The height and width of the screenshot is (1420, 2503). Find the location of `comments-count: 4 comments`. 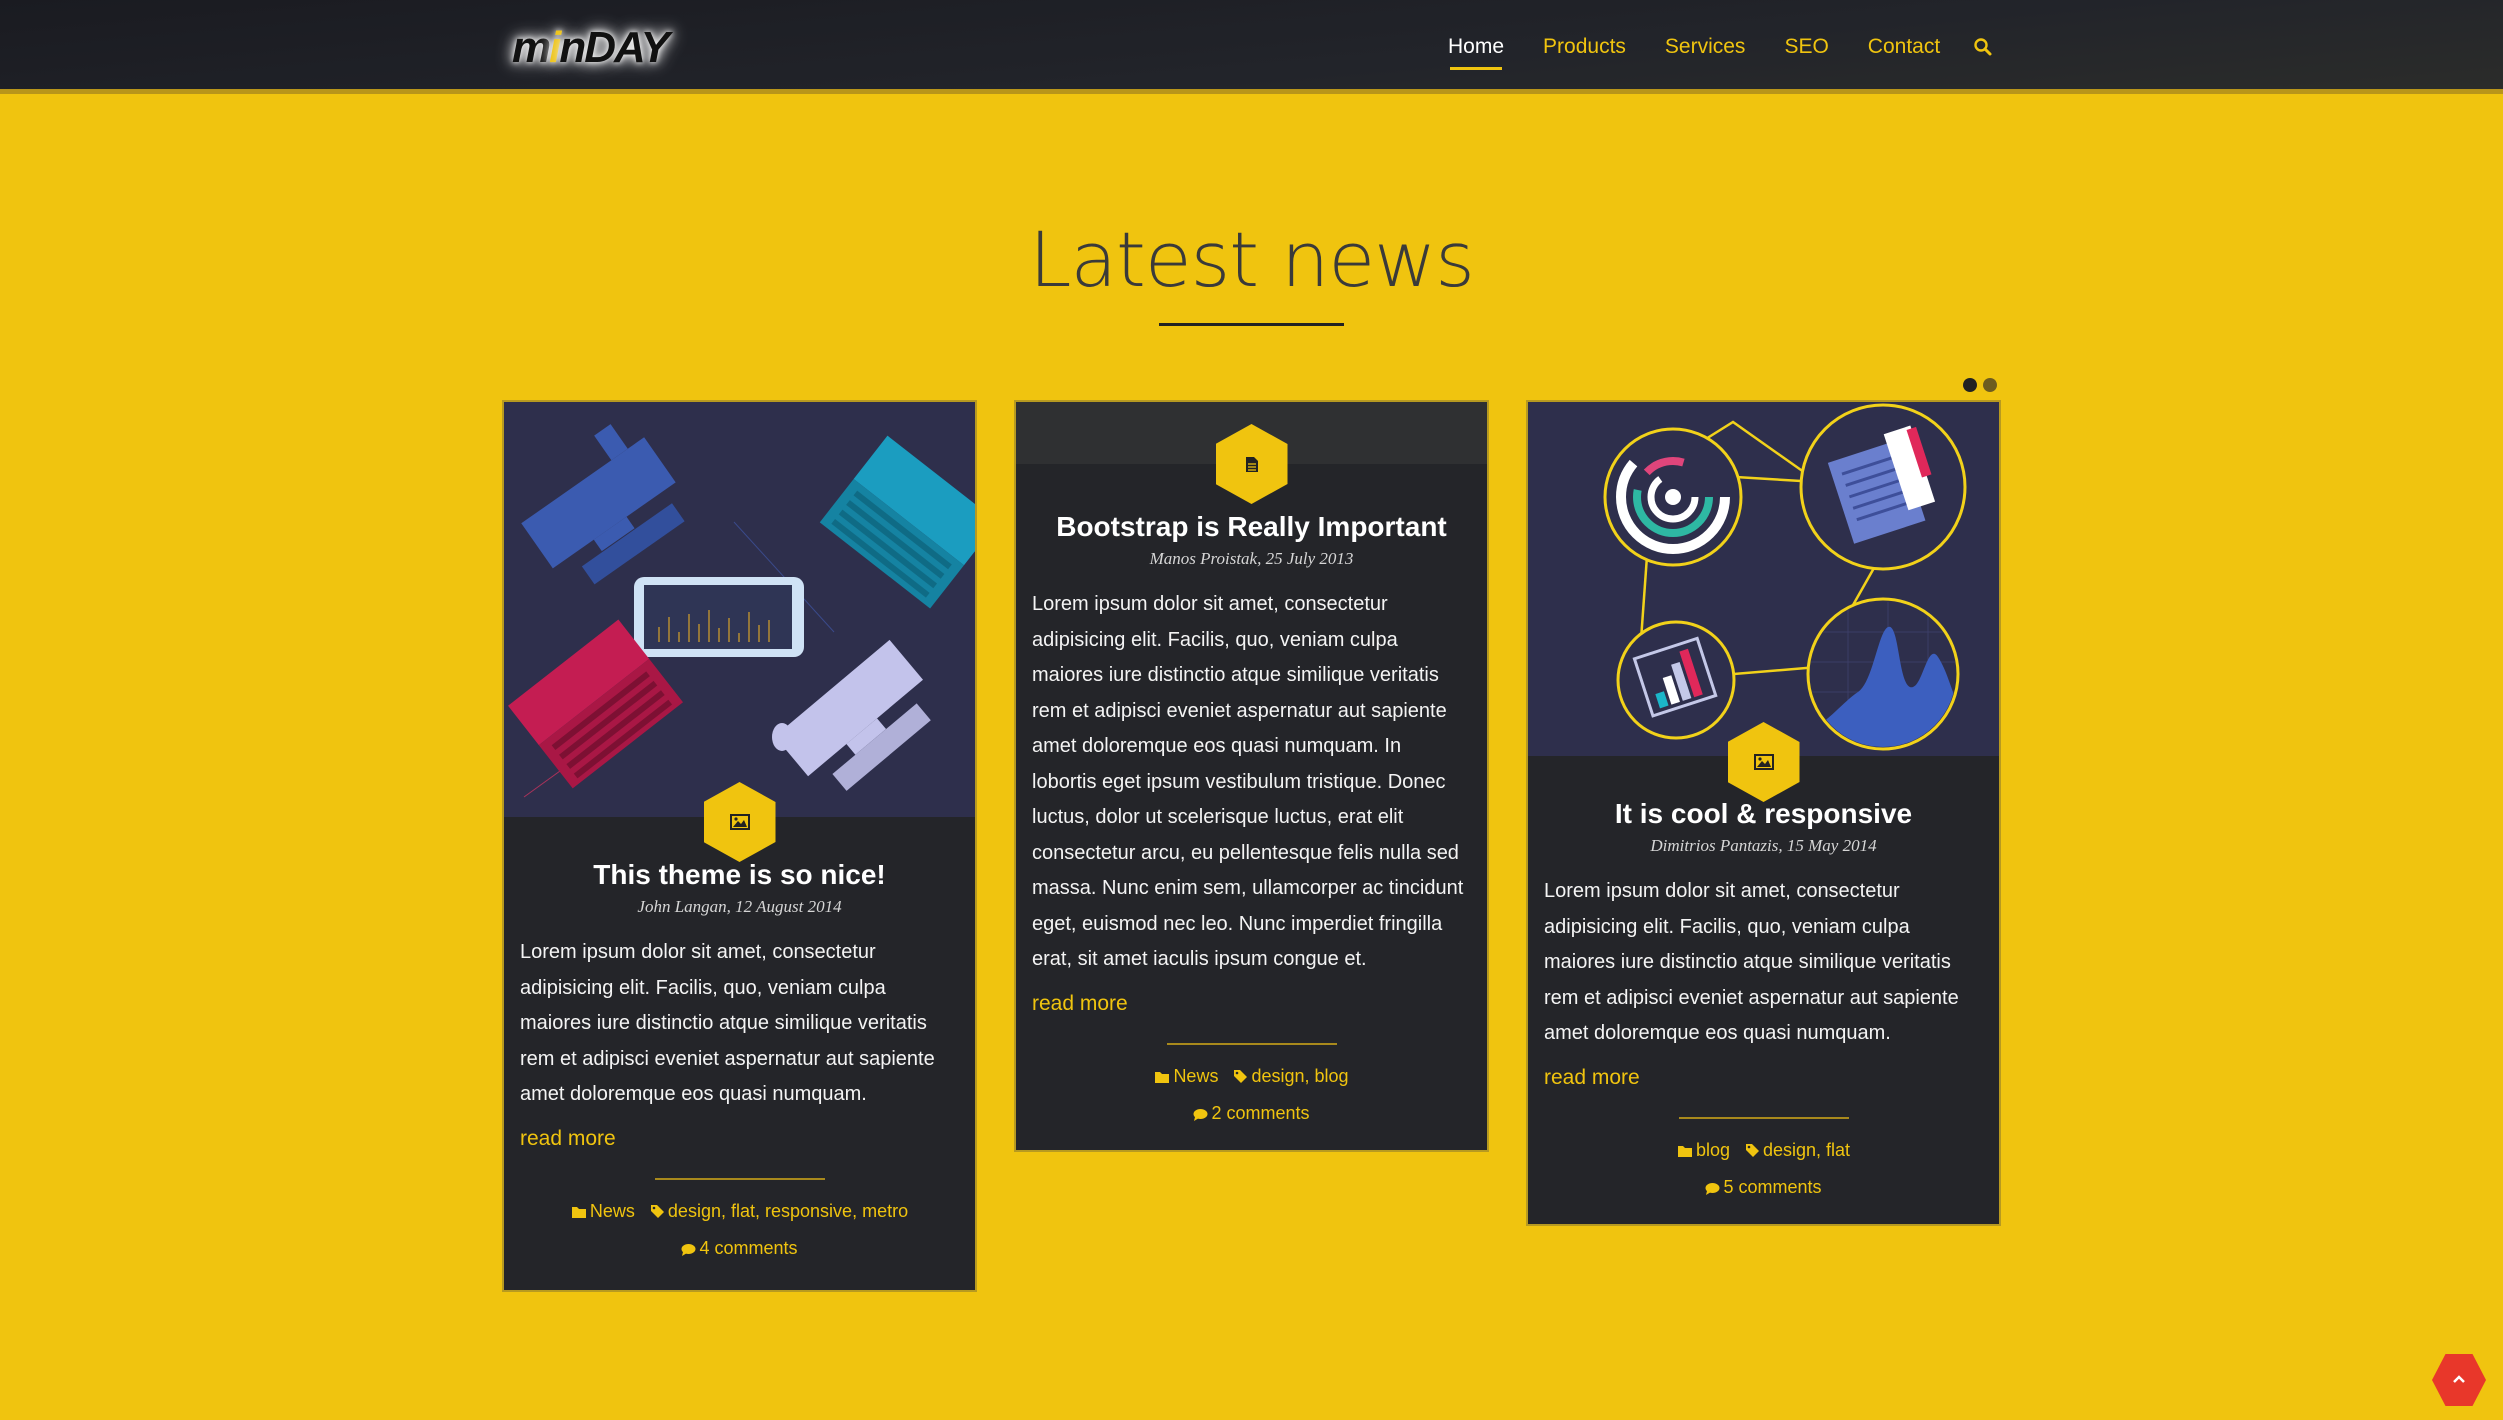

comments-count: 4 comments is located at coordinates (748, 1247).